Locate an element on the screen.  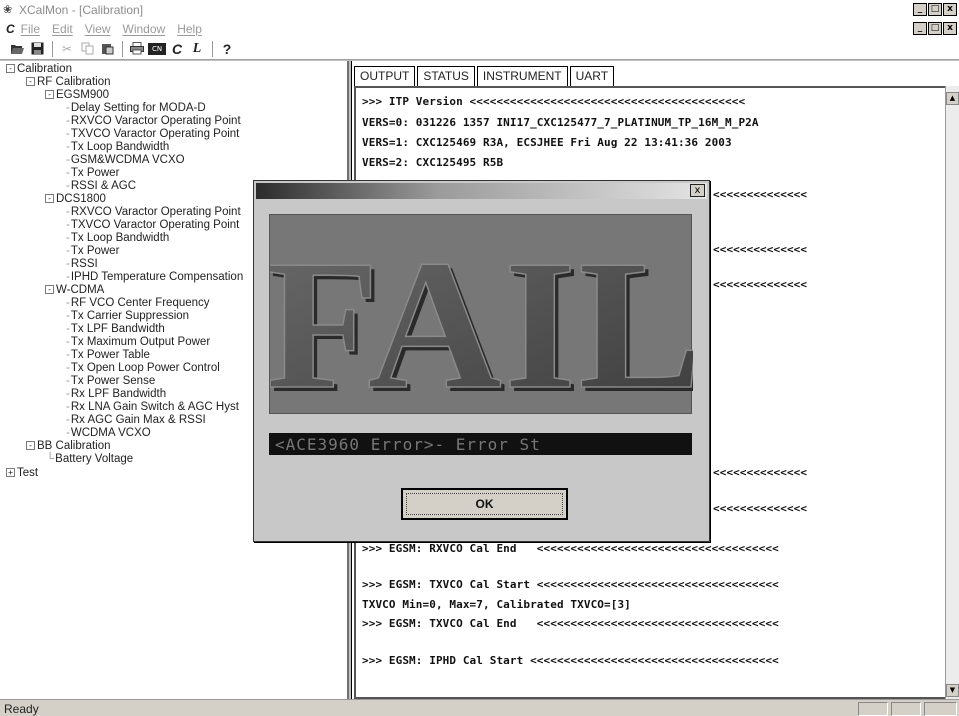
tree-leaf: -GSM&WCDMA VCXO is located at coordinates (125, 160).